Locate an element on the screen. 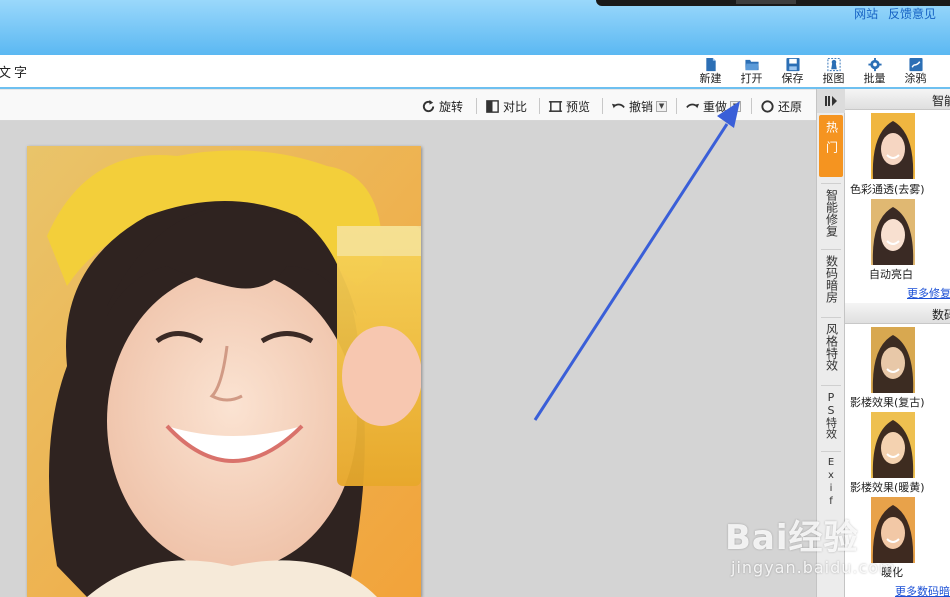  restore-icon is located at coordinates (767, 106).